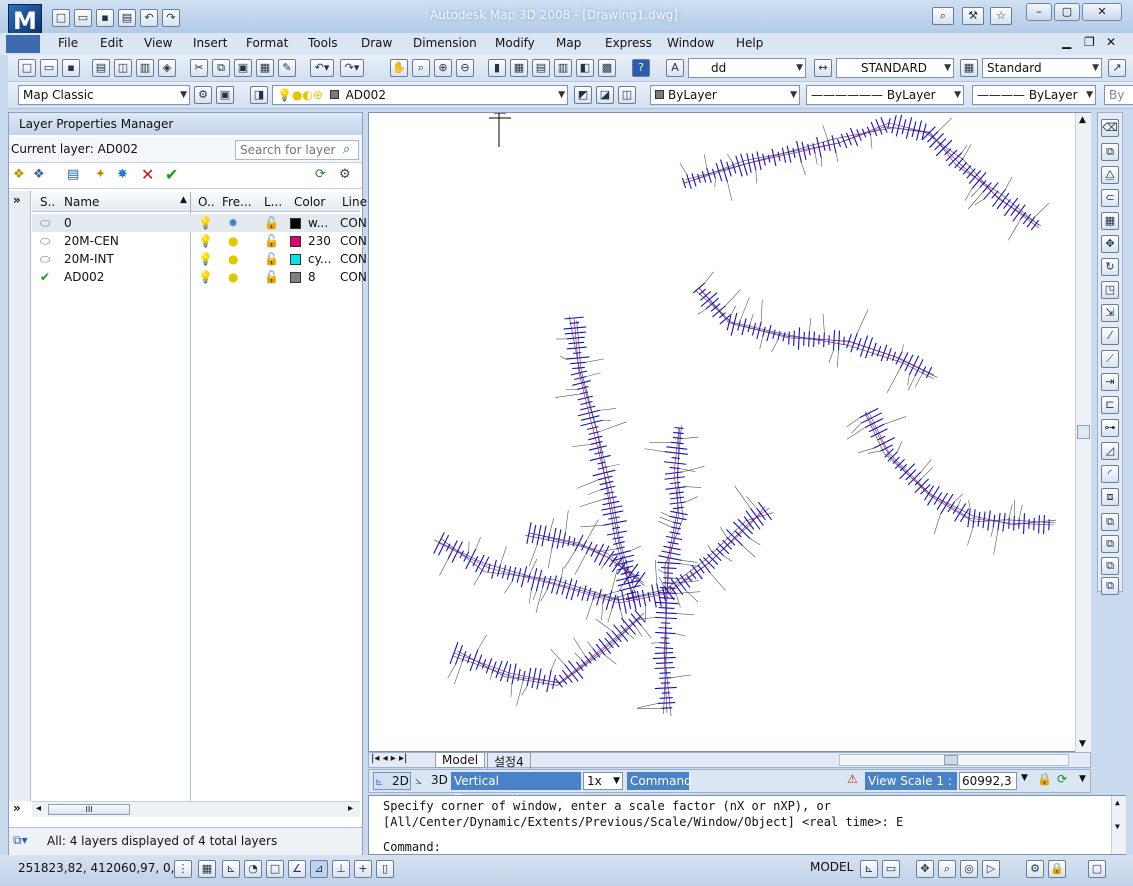  Describe the element at coordinates (1102, 12) in the screenshot. I see `close-button: ✕` at that location.